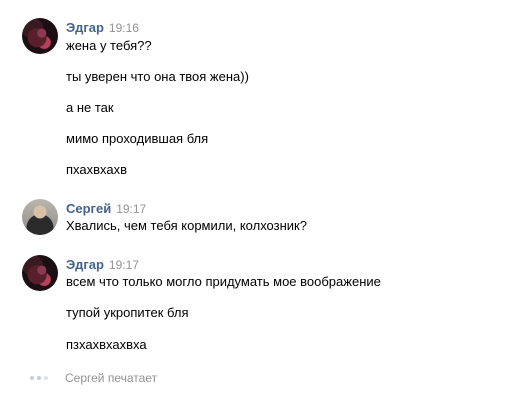  I want to click on message-header: Сергей 19:17, so click(106, 208).